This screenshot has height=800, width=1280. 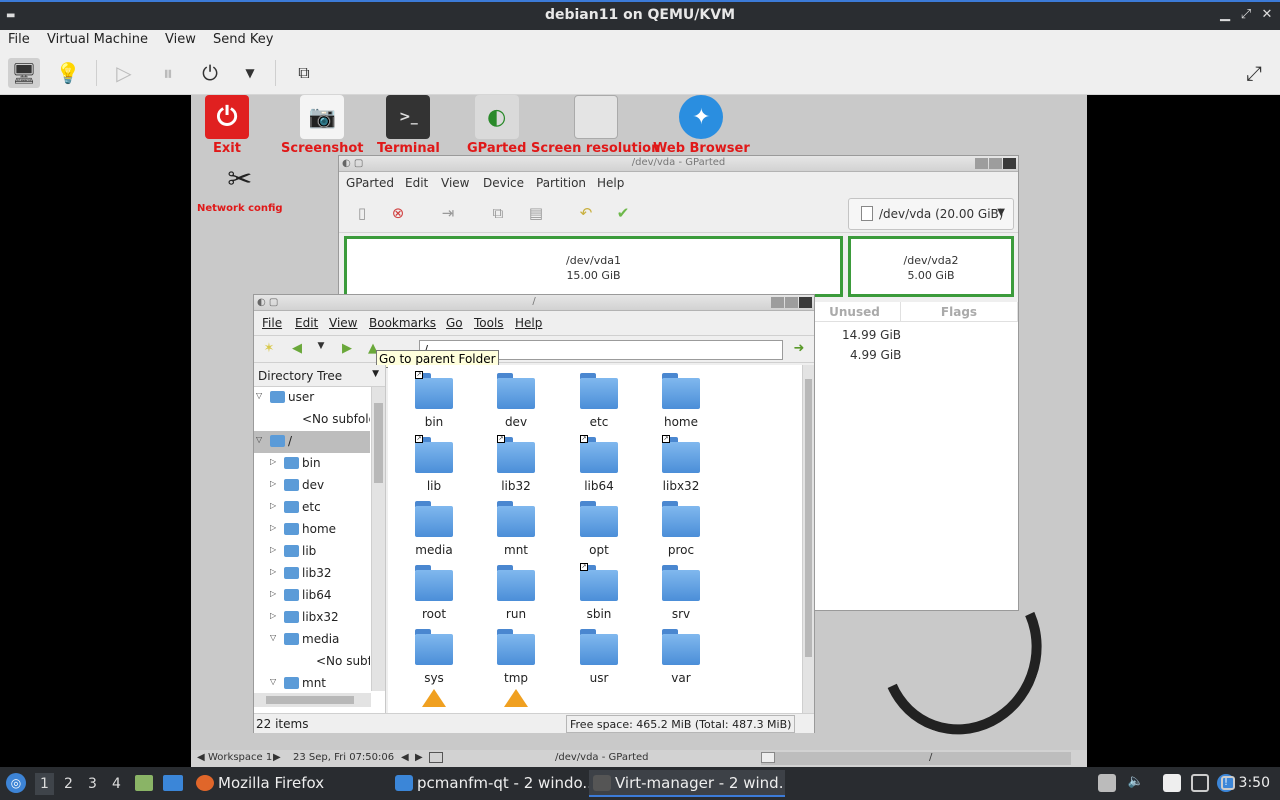 I want to click on menu-tools: Tools, so click(x=489, y=323).